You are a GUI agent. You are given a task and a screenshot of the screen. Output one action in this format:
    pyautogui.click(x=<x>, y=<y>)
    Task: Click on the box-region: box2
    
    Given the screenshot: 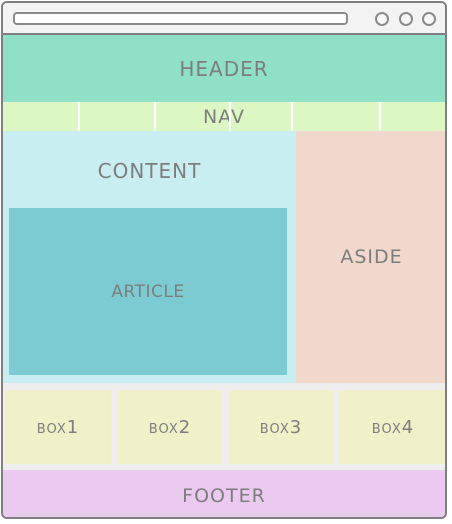 What is the action you would take?
    pyautogui.click(x=170, y=427)
    